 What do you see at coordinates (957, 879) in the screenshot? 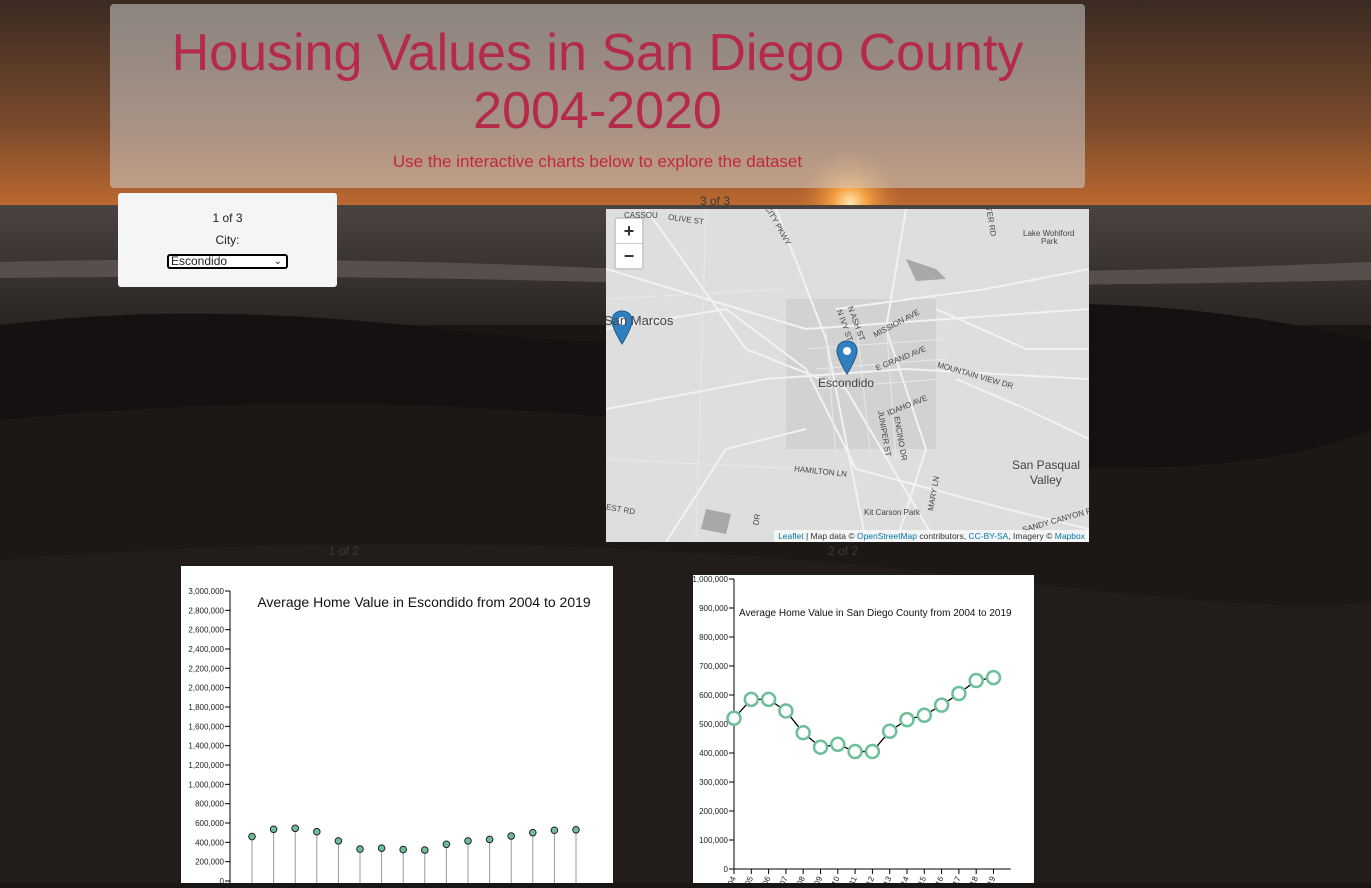
I see `x-tick-label: 17` at bounding box center [957, 879].